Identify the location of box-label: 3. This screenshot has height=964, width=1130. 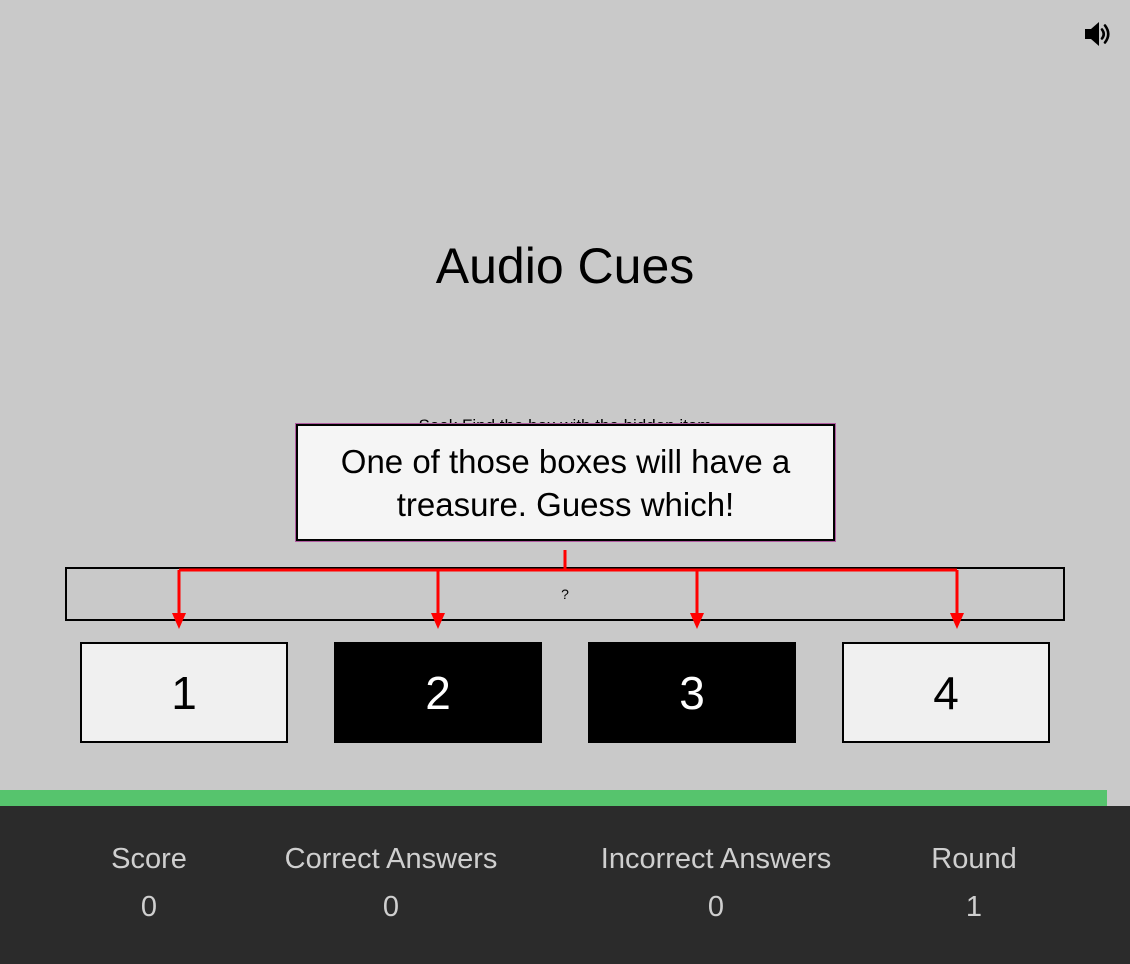
(692, 692).